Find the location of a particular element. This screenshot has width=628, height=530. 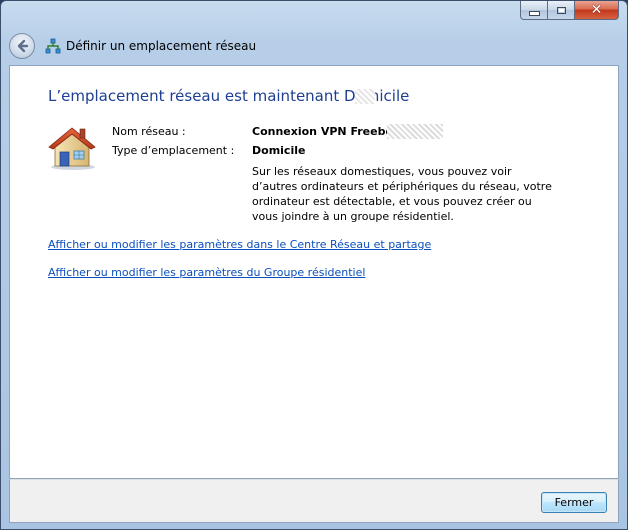

nav-row: Définir un emplacement réseau is located at coordinates (132, 46).